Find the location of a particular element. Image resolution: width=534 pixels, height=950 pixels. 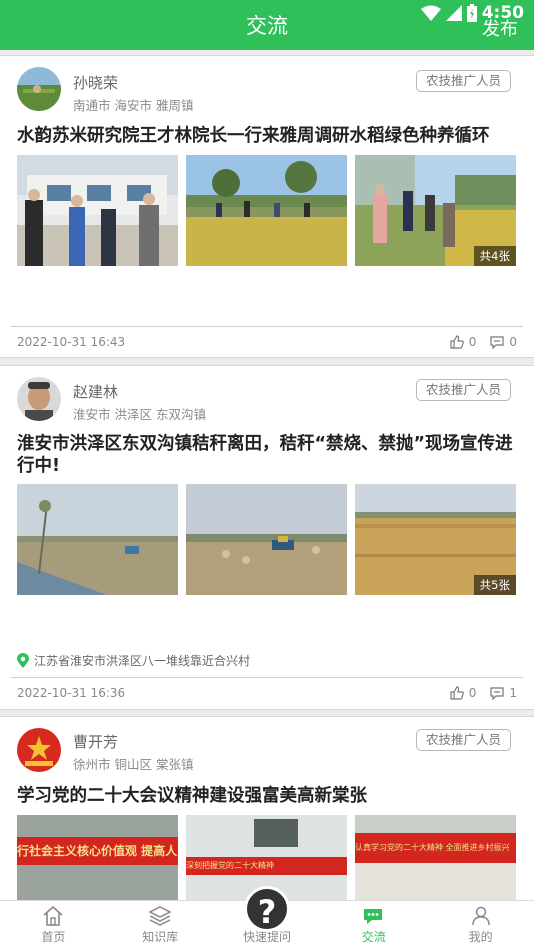

nav-label: 交流 is located at coordinates (373, 937).